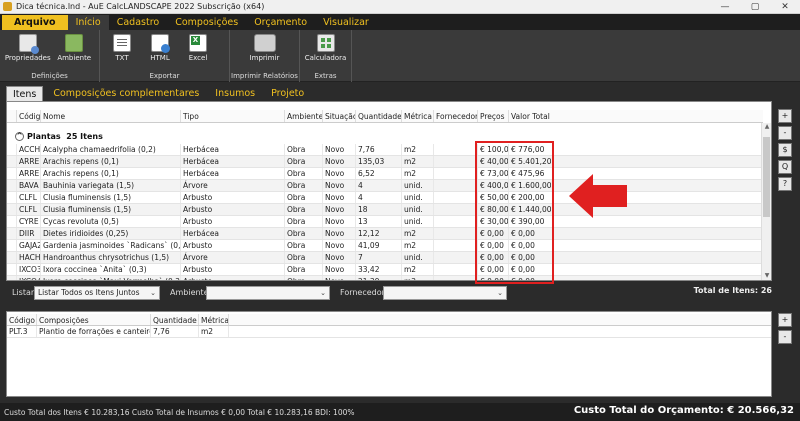 The height and width of the screenshot is (421, 800). I want to click on items-grid-scrollbar: ▲ ▼, so click(766, 201).